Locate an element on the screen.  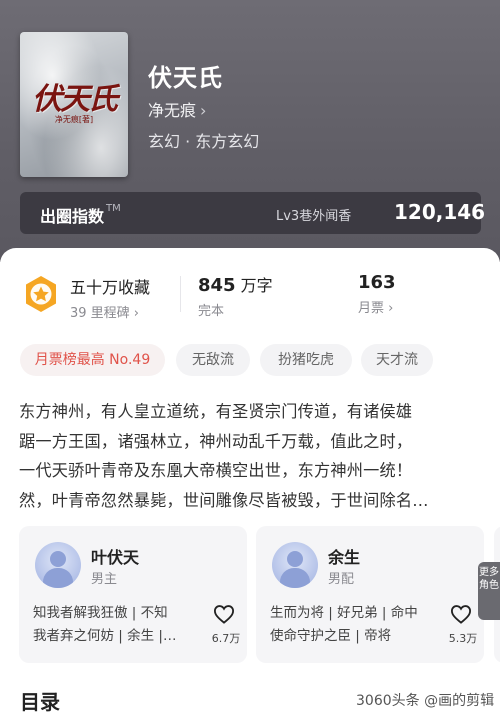
expand-fade is located at coordinates (461, 501).